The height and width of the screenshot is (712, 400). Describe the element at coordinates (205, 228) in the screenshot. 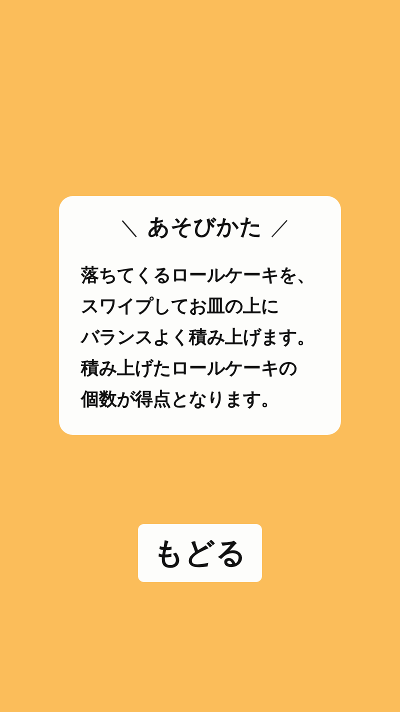

I see `card-title: あそびかた` at that location.